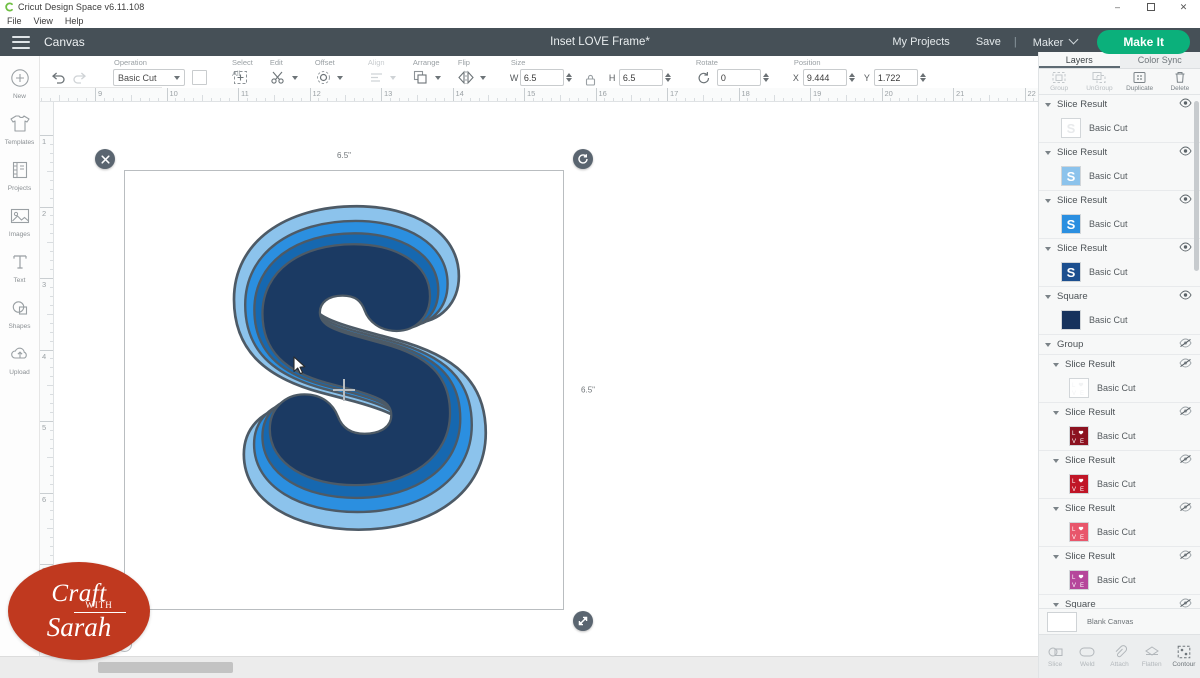  What do you see at coordinates (1180, 81) in the screenshot?
I see `delete-button: Delete` at bounding box center [1180, 81].